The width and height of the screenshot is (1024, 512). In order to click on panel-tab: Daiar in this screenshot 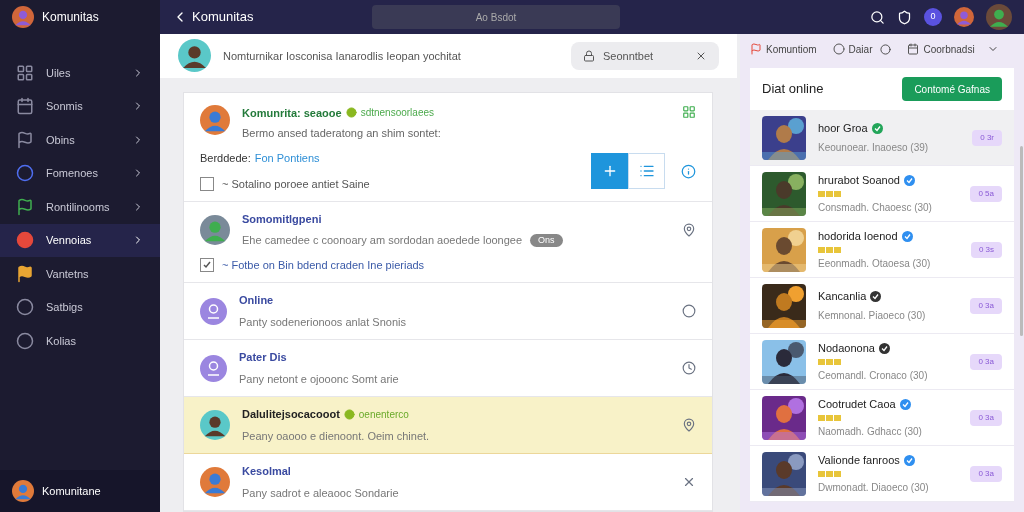, I will do `click(862, 49)`.